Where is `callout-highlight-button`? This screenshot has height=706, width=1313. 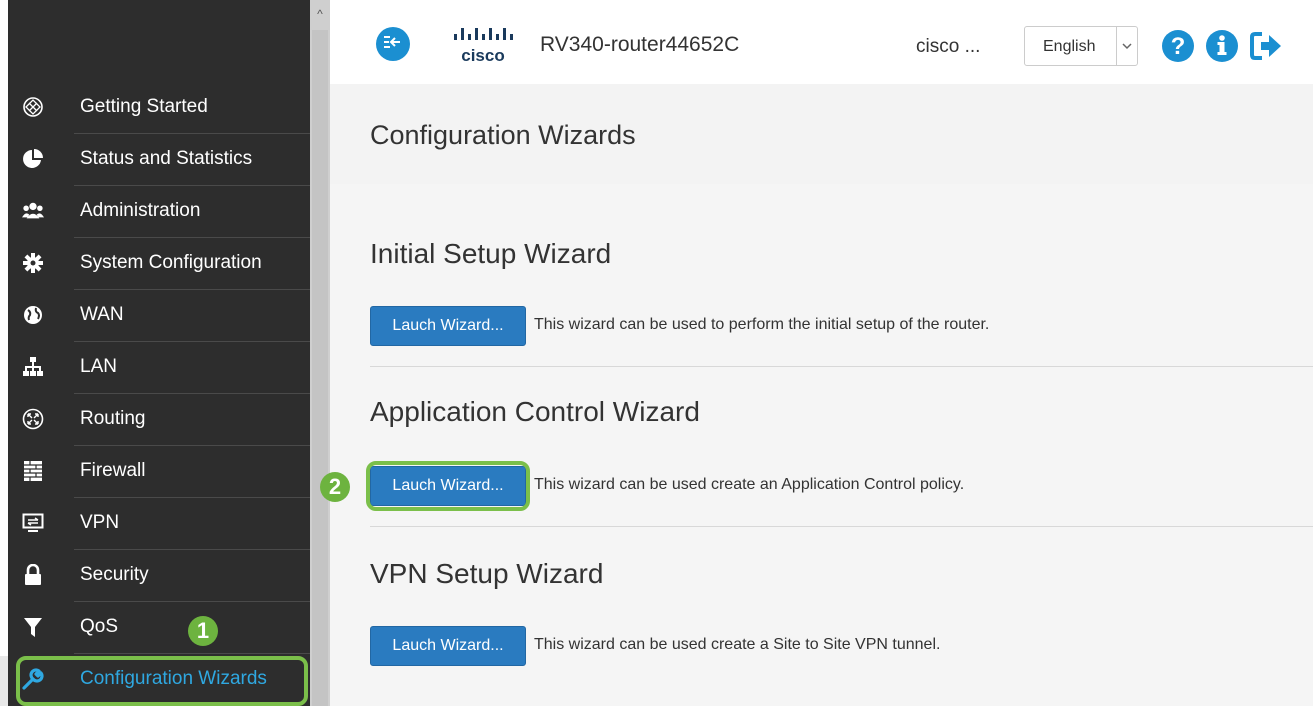
callout-highlight-button is located at coordinates (448, 486).